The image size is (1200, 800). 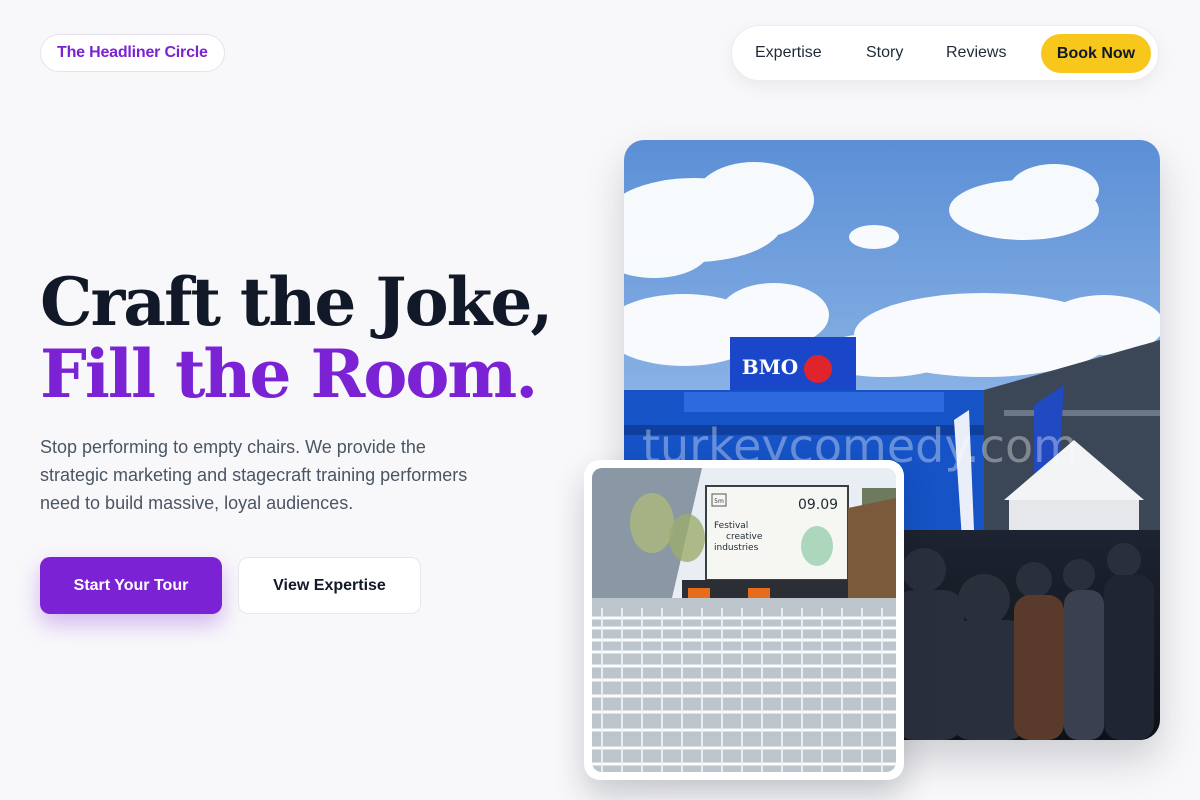 I want to click on screen-line-2: creative, so click(x=744, y=537).